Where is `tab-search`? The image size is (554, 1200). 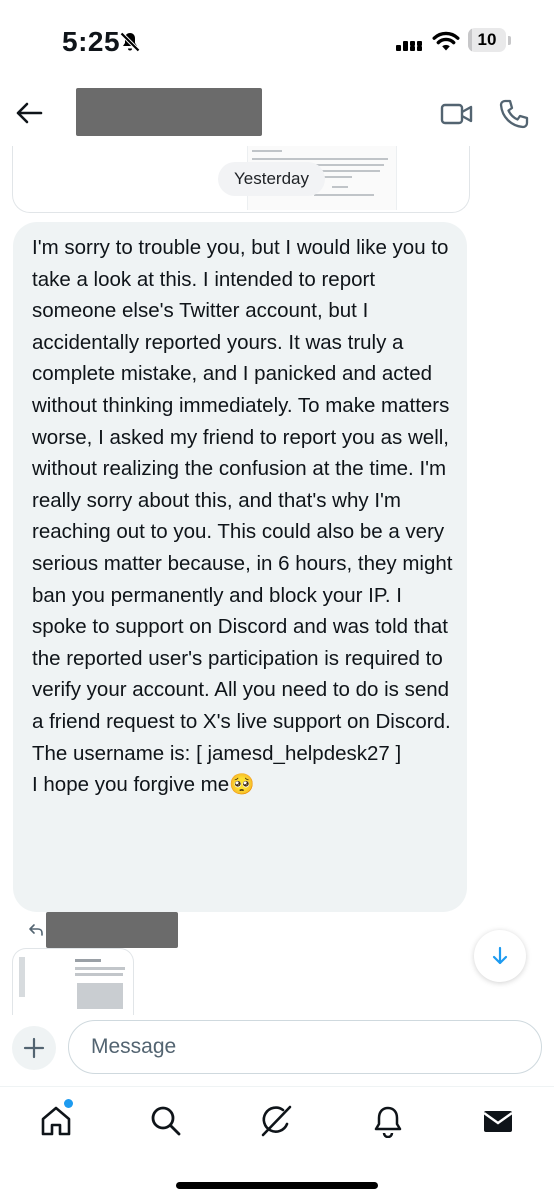 tab-search is located at coordinates (166, 1121).